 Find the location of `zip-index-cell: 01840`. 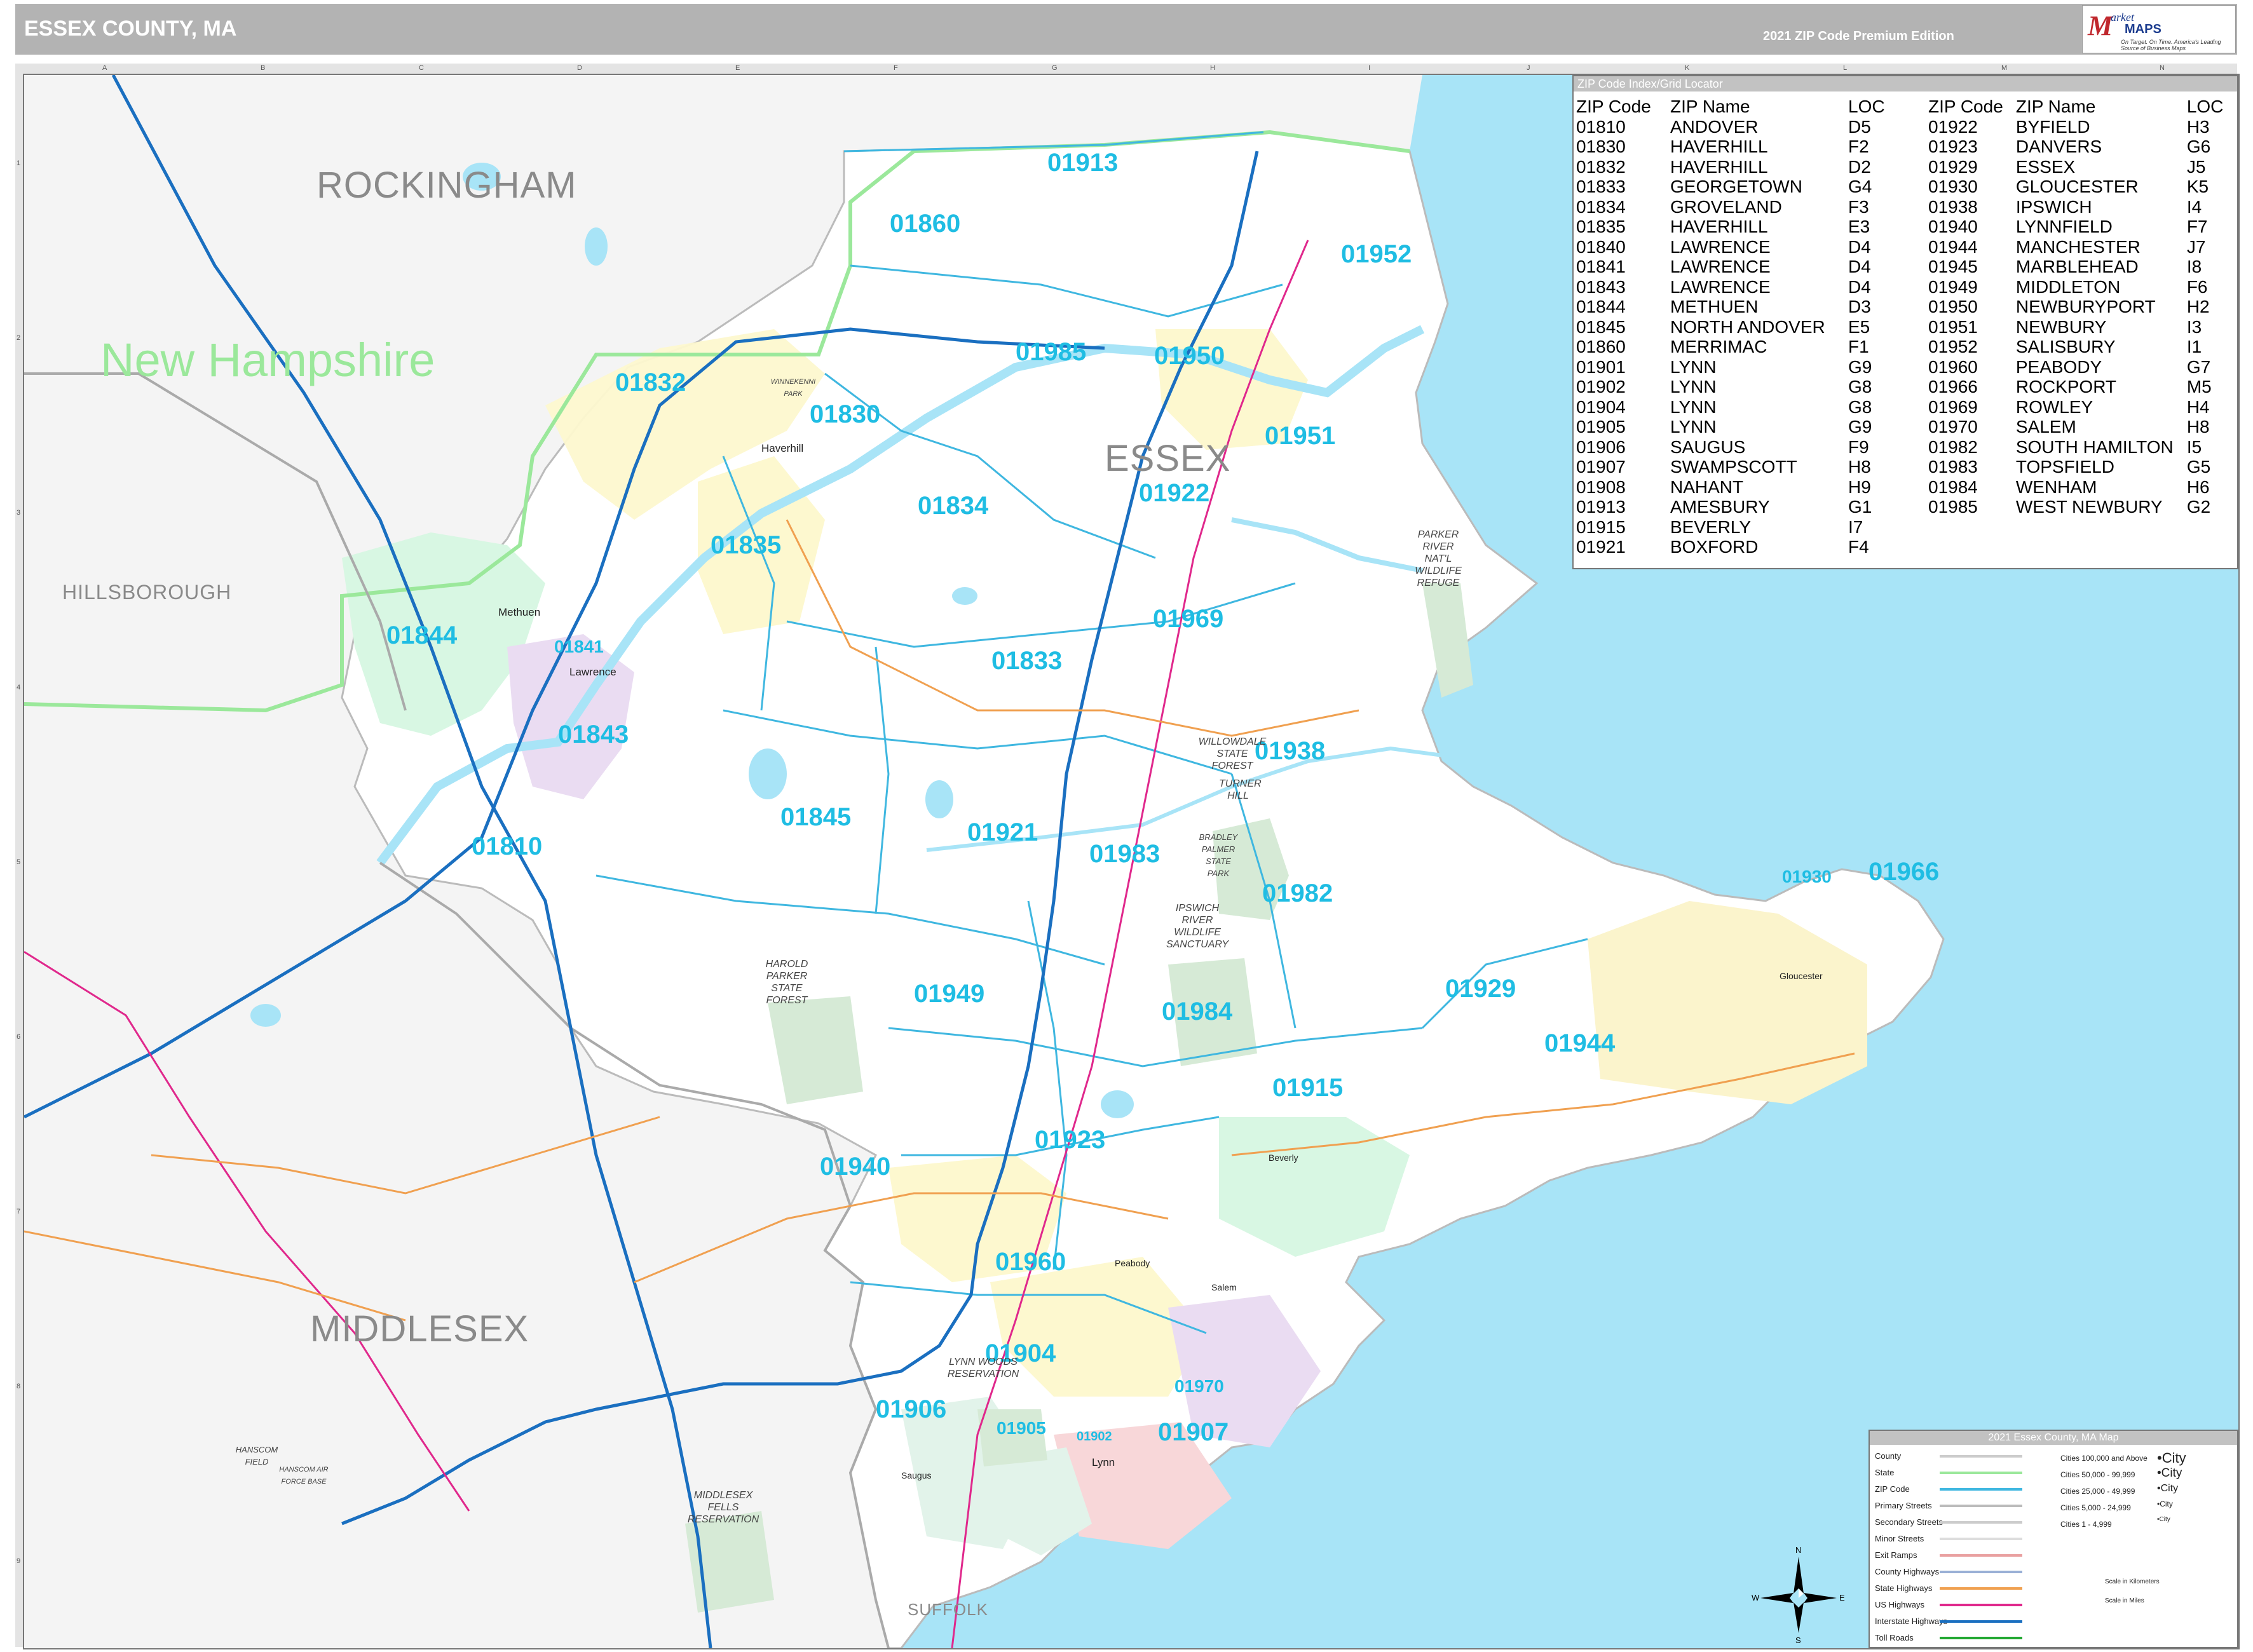

zip-index-cell: 01840 is located at coordinates (1601, 247).